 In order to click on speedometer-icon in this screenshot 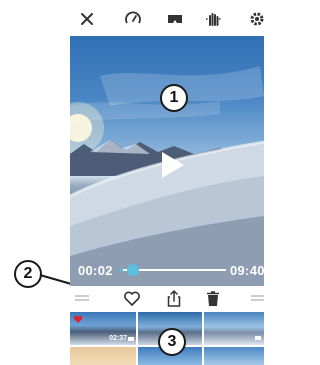, I will do `click(133, 19)`.